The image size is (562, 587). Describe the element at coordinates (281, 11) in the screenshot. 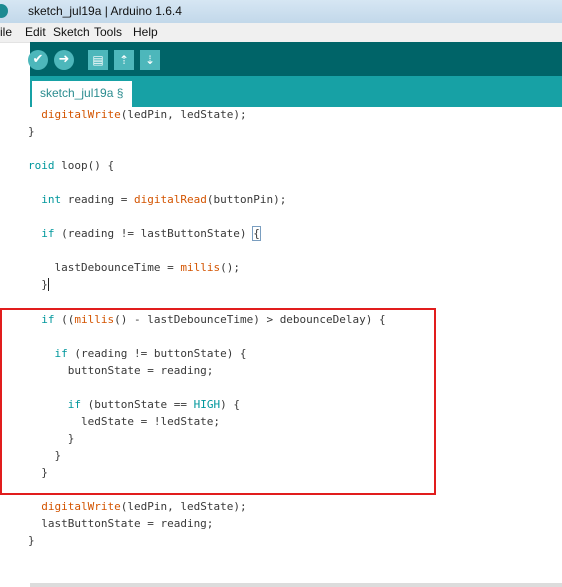

I see `title-bar: sketch_jul19a | Arduino 1.6.4` at that location.